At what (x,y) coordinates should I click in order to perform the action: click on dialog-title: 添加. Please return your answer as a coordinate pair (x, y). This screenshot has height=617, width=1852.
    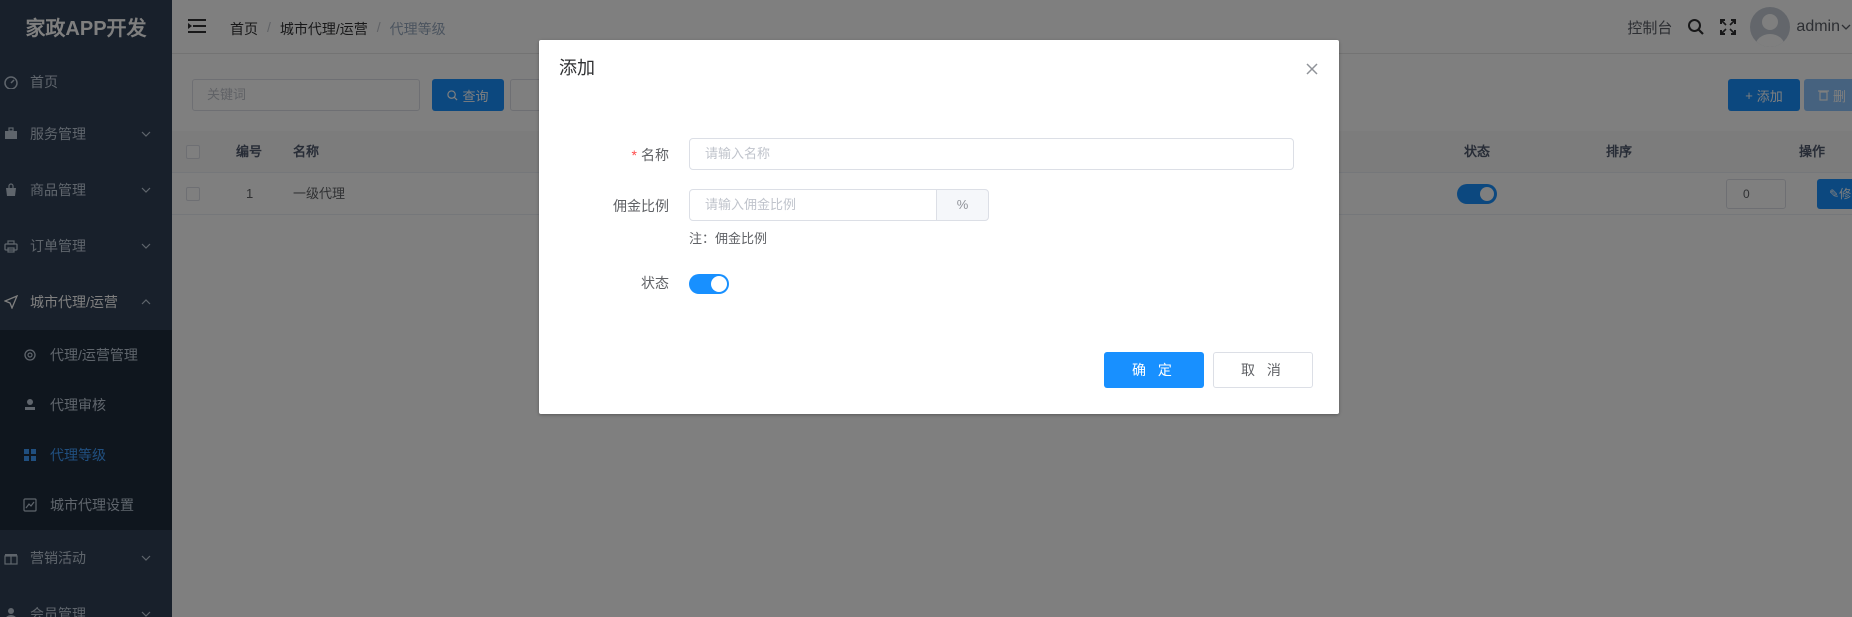
    Looking at the image, I should click on (577, 68).